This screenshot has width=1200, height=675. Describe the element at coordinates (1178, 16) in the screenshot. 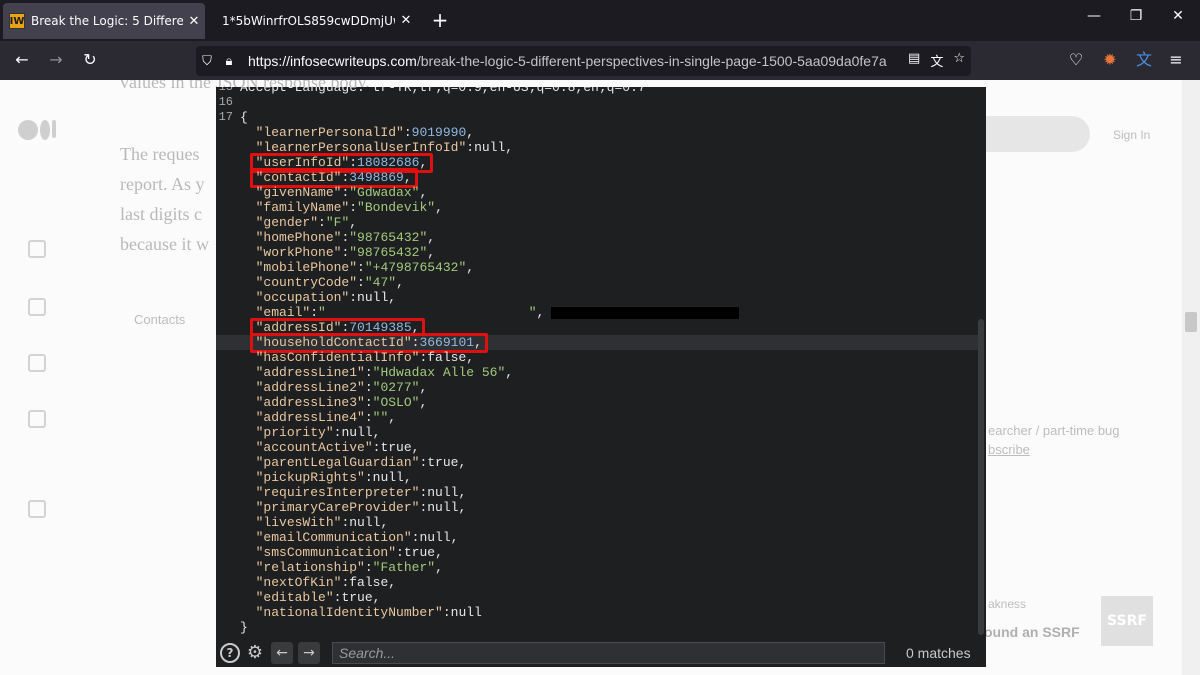

I see `window-close-icon: ✕` at that location.